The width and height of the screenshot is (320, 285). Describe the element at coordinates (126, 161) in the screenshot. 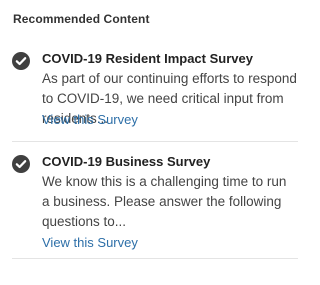

I see `item-title: COVID-19 Business Survey` at that location.